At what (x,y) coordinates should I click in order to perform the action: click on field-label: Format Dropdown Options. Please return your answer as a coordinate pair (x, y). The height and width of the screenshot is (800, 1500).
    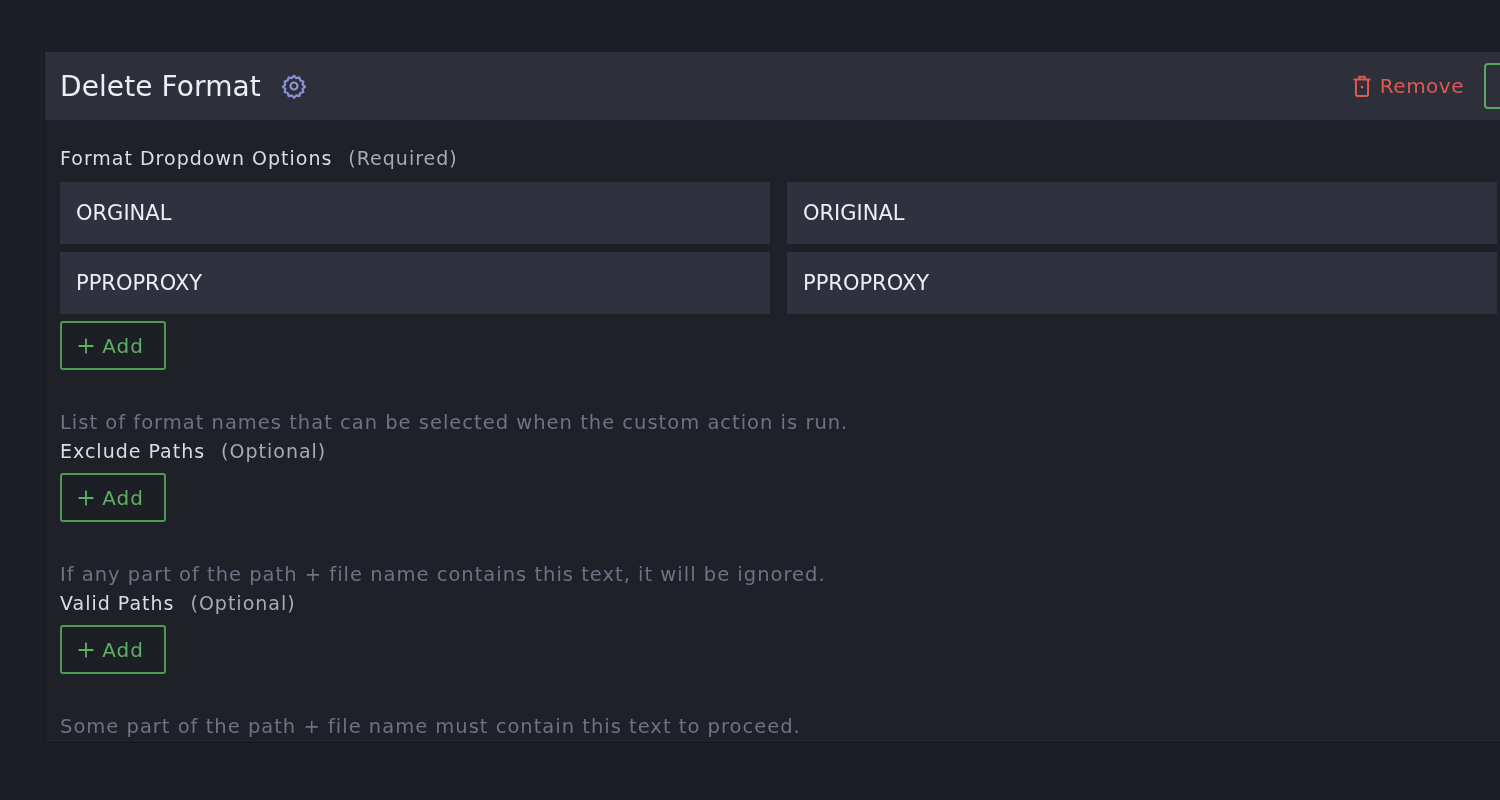
    Looking at the image, I should click on (196, 158).